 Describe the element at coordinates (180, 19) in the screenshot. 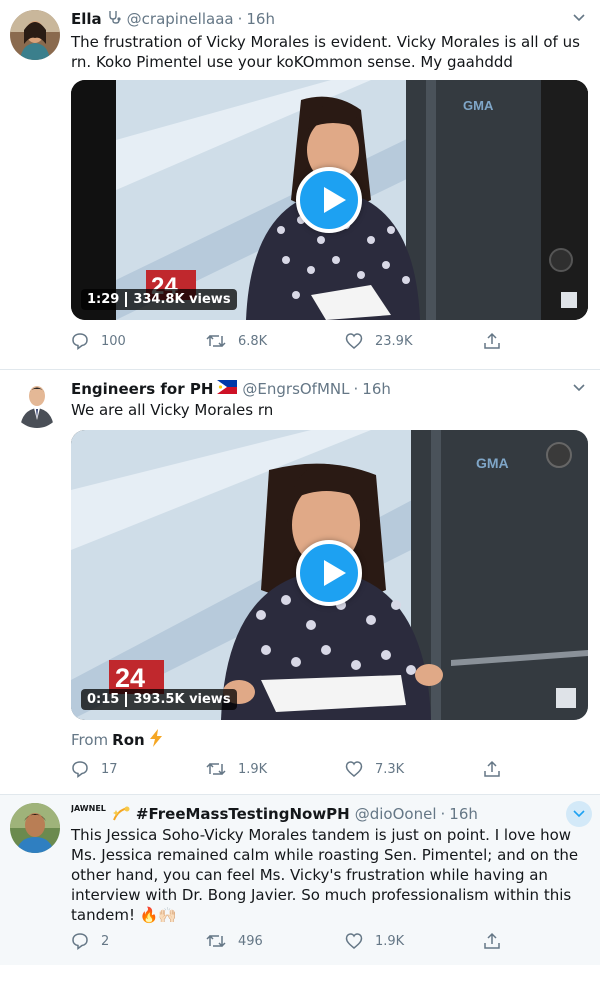

I see `author-handle: @crapinellaaa` at that location.